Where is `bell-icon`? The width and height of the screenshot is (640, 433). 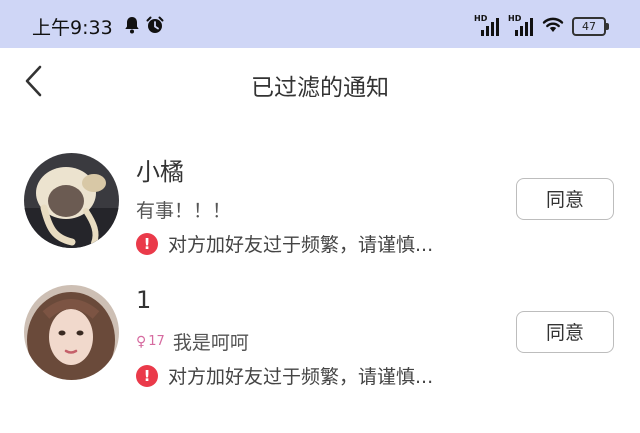 bell-icon is located at coordinates (132, 27).